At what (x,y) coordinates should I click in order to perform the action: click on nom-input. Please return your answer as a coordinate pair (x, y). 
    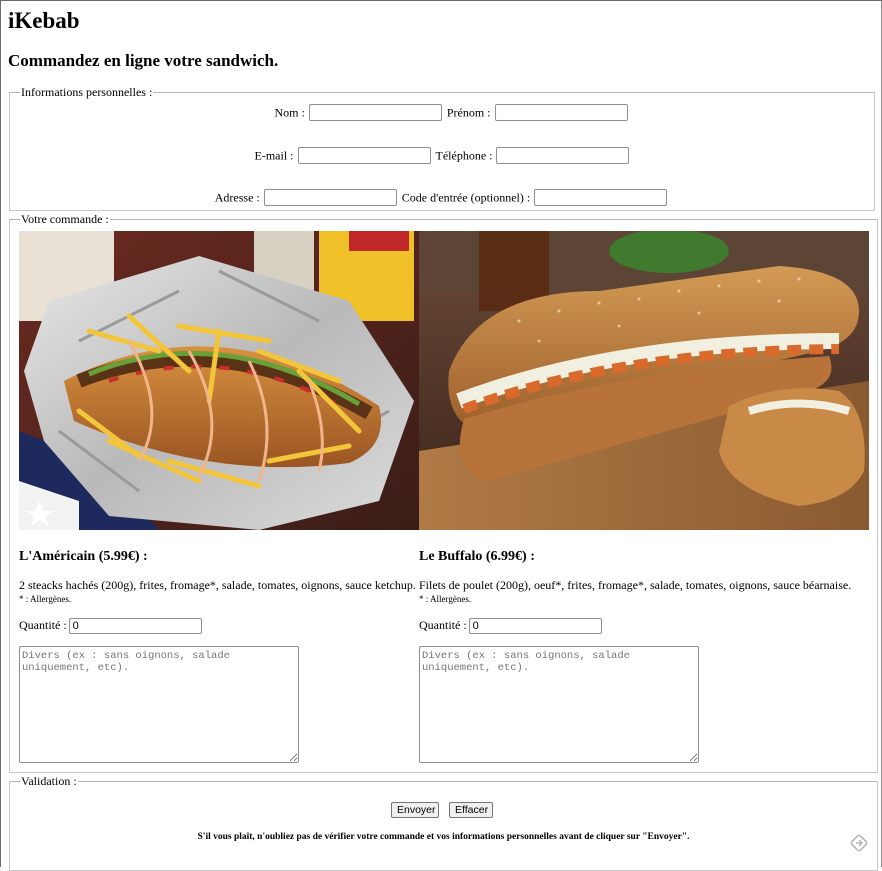
    Looking at the image, I should click on (375, 112).